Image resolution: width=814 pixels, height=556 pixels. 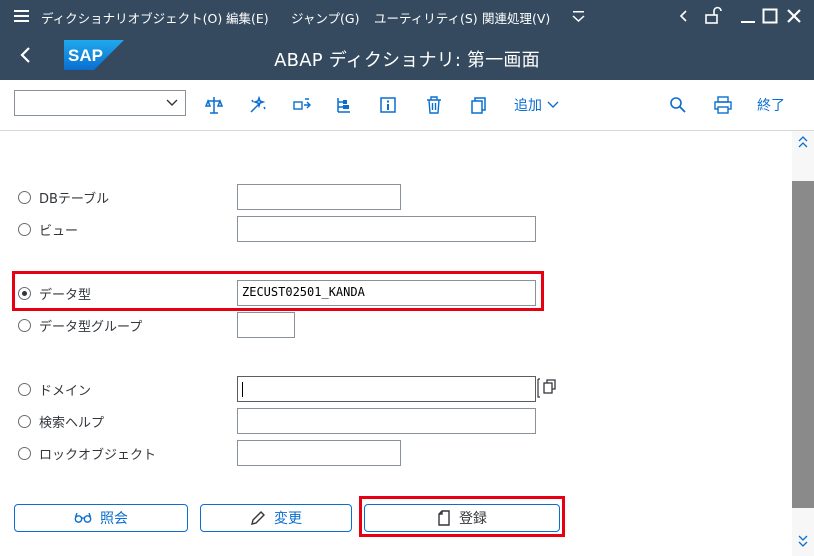 I want to click on type-group-input, so click(x=266, y=325).